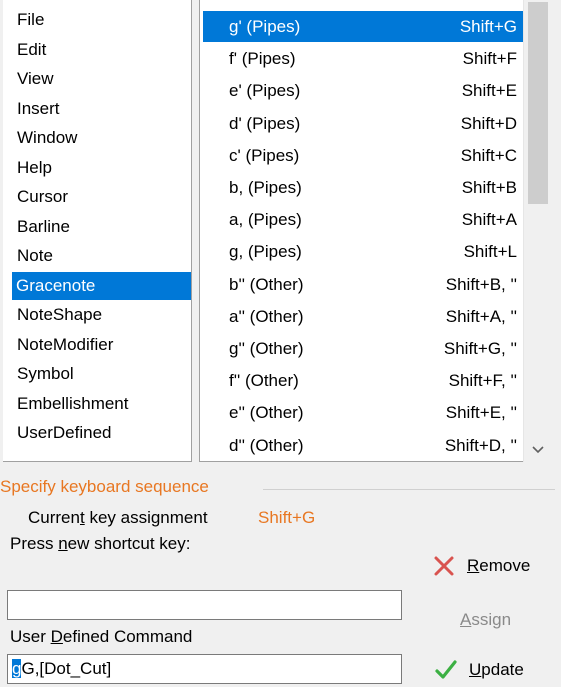 The height and width of the screenshot is (687, 561). What do you see at coordinates (266, 348) in the screenshot?
I see `command-name: g'' (Other)` at bounding box center [266, 348].